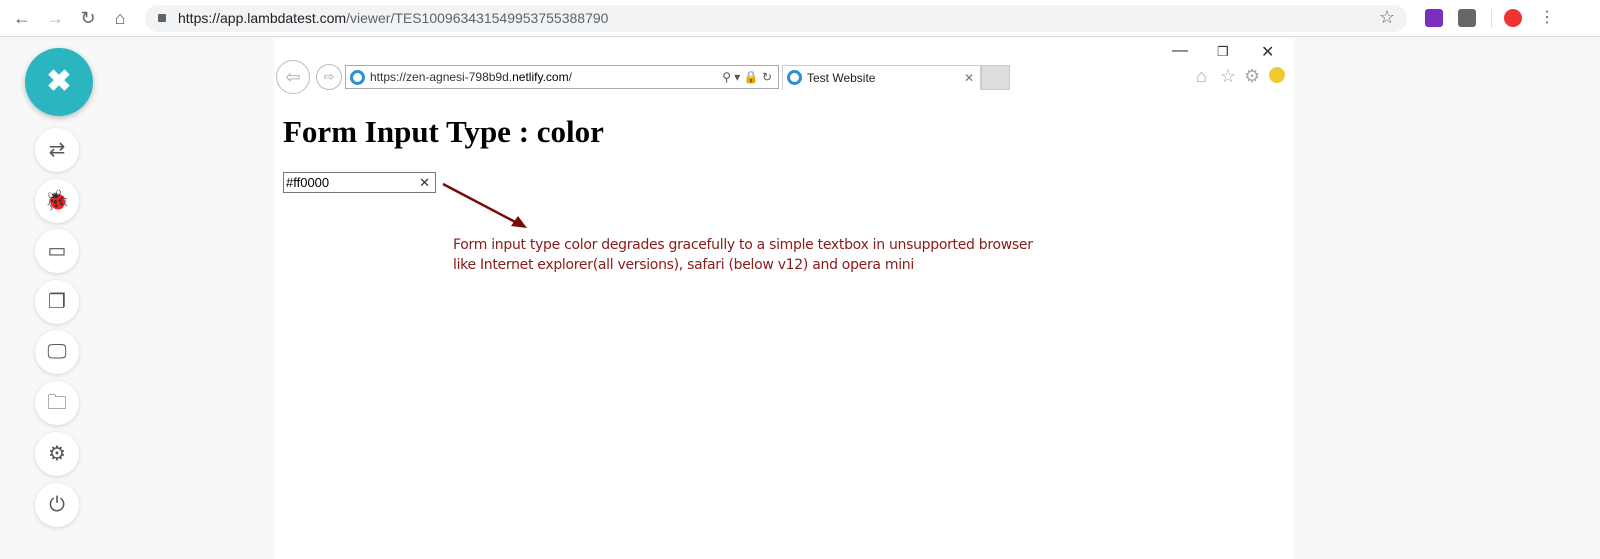 This screenshot has width=1600, height=559. Describe the element at coordinates (484, 205) in the screenshot. I see `annotation-arrow` at that location.